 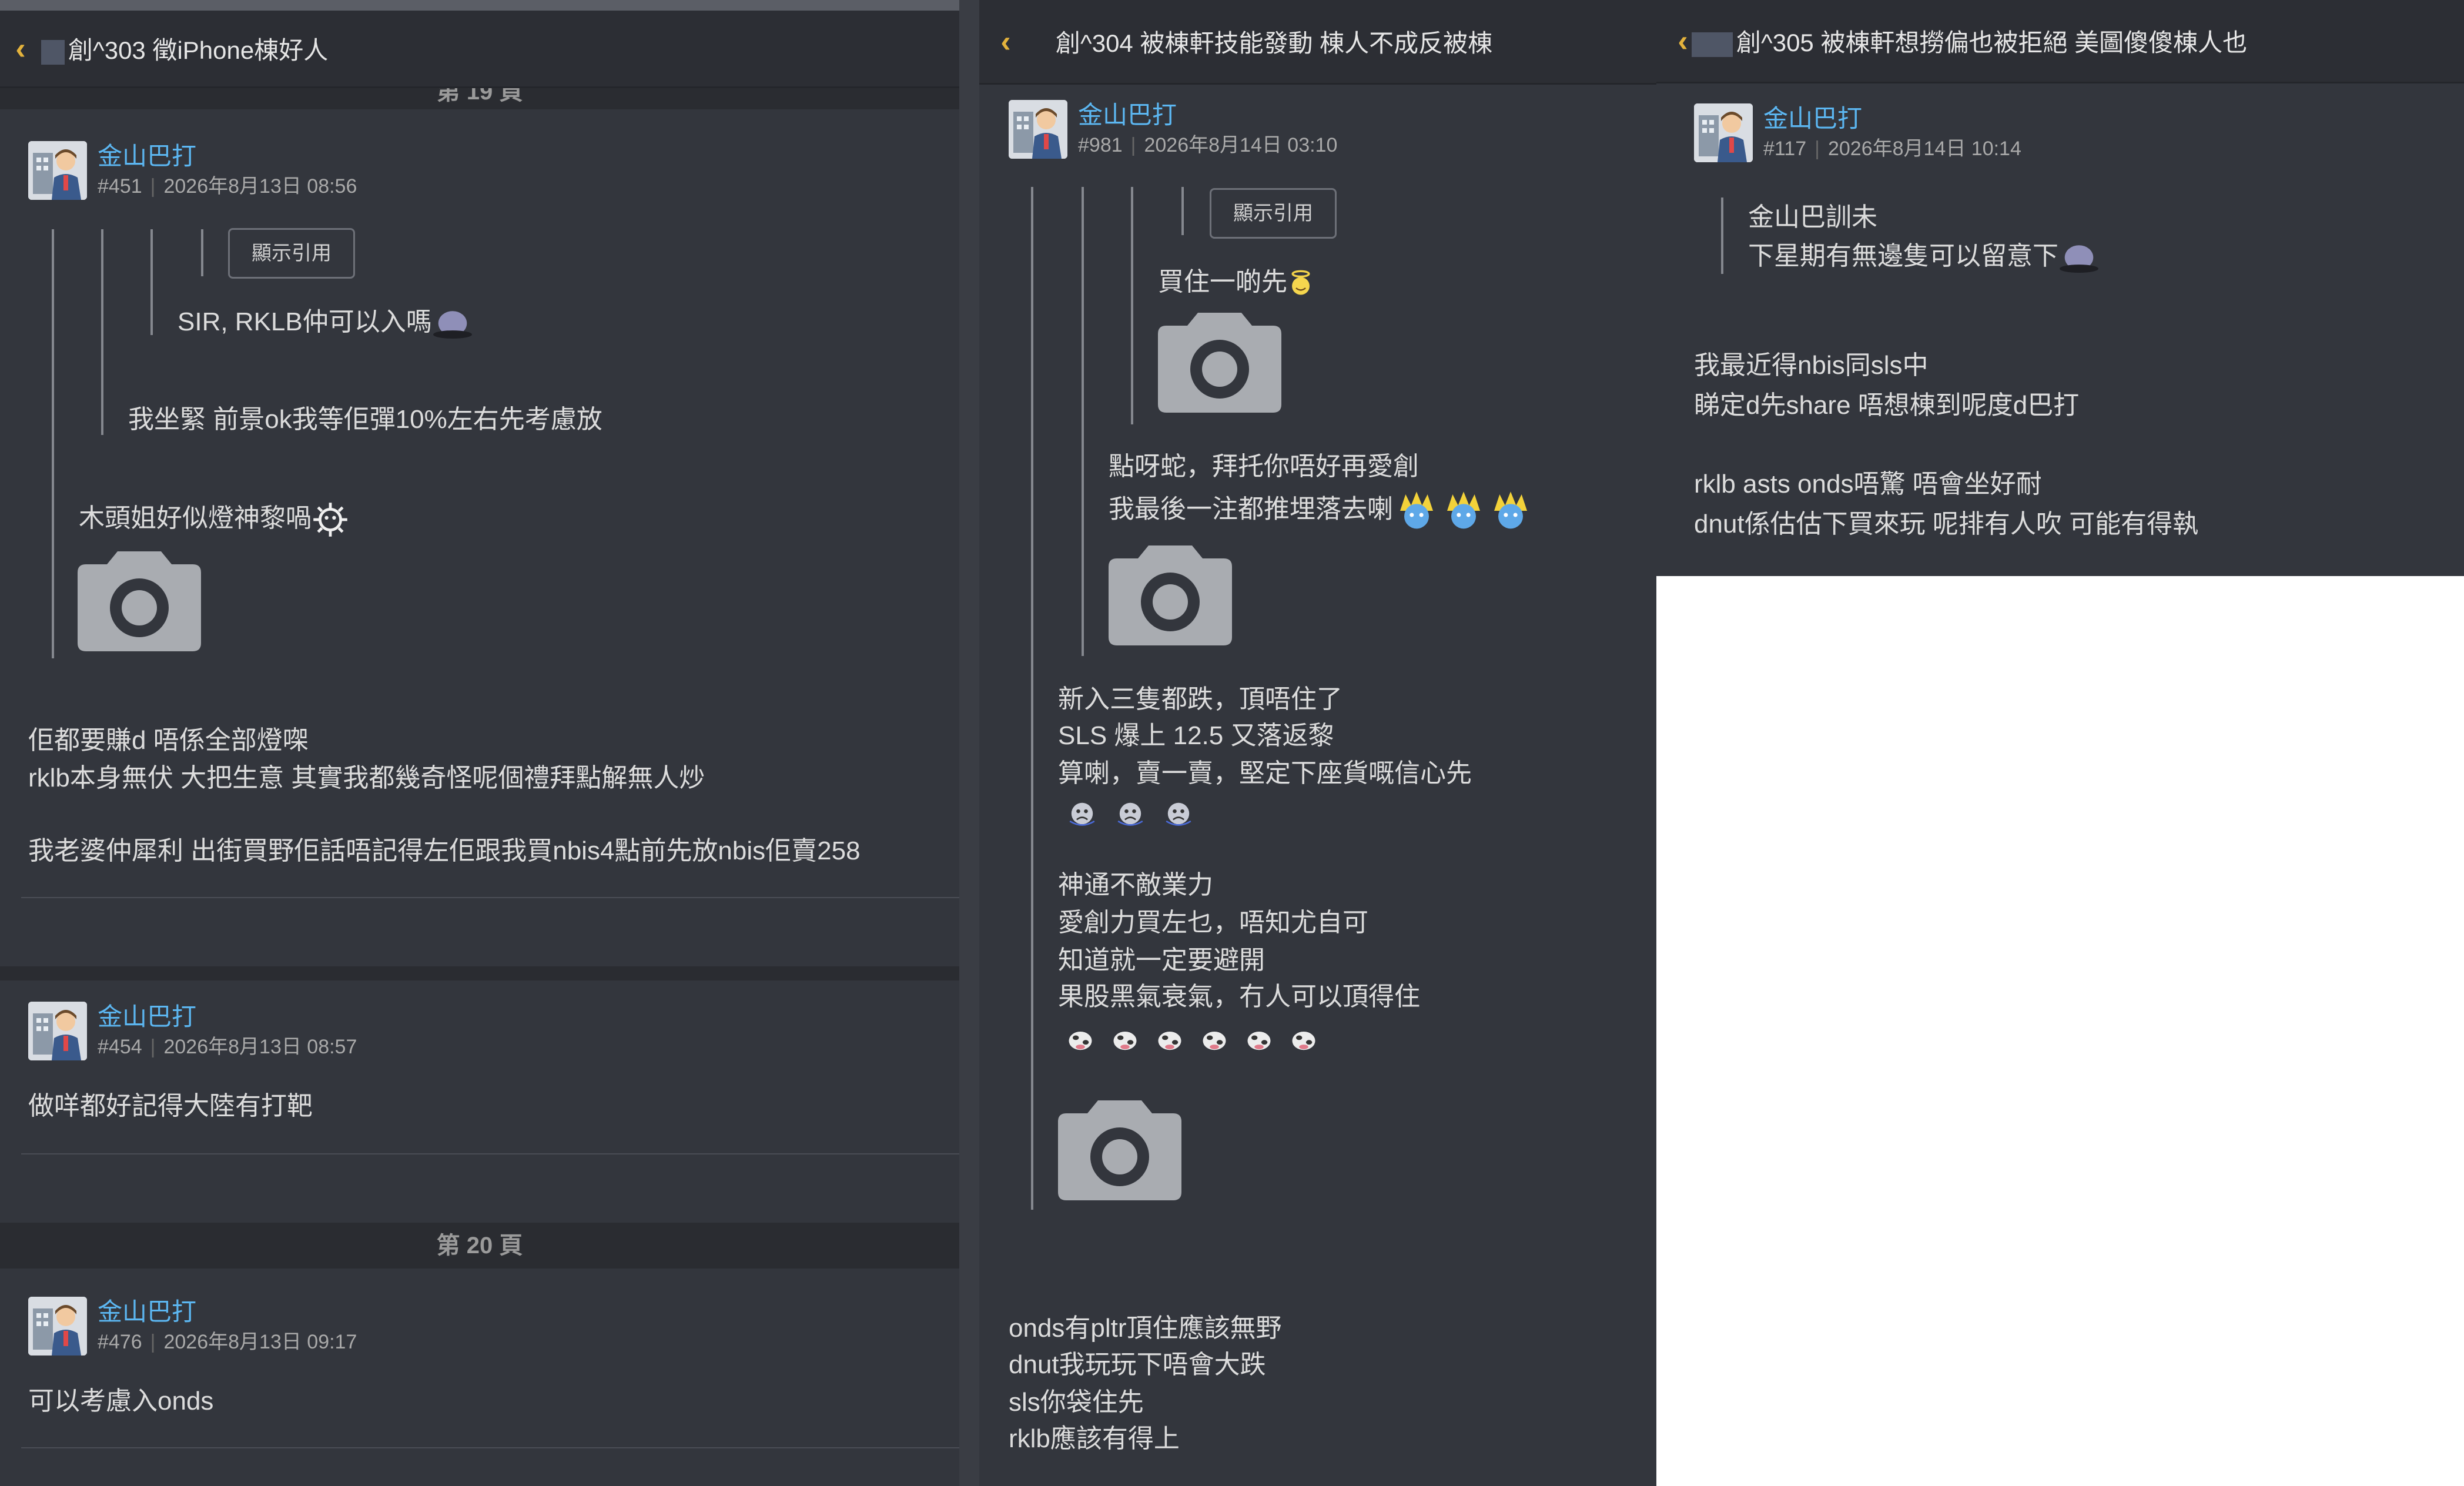 What do you see at coordinates (479, 98) in the screenshot?
I see `page-divider-19: 第 19 頁` at bounding box center [479, 98].